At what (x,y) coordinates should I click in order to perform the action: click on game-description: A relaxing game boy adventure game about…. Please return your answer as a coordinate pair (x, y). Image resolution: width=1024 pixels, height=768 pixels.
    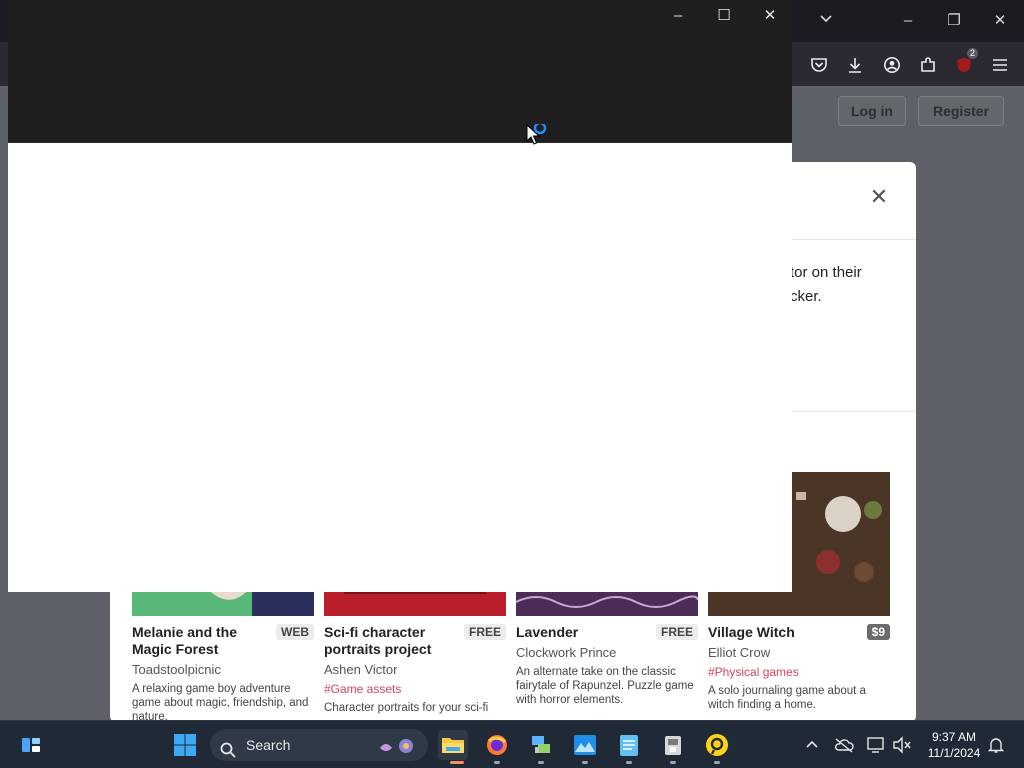
    Looking at the image, I should click on (220, 702).